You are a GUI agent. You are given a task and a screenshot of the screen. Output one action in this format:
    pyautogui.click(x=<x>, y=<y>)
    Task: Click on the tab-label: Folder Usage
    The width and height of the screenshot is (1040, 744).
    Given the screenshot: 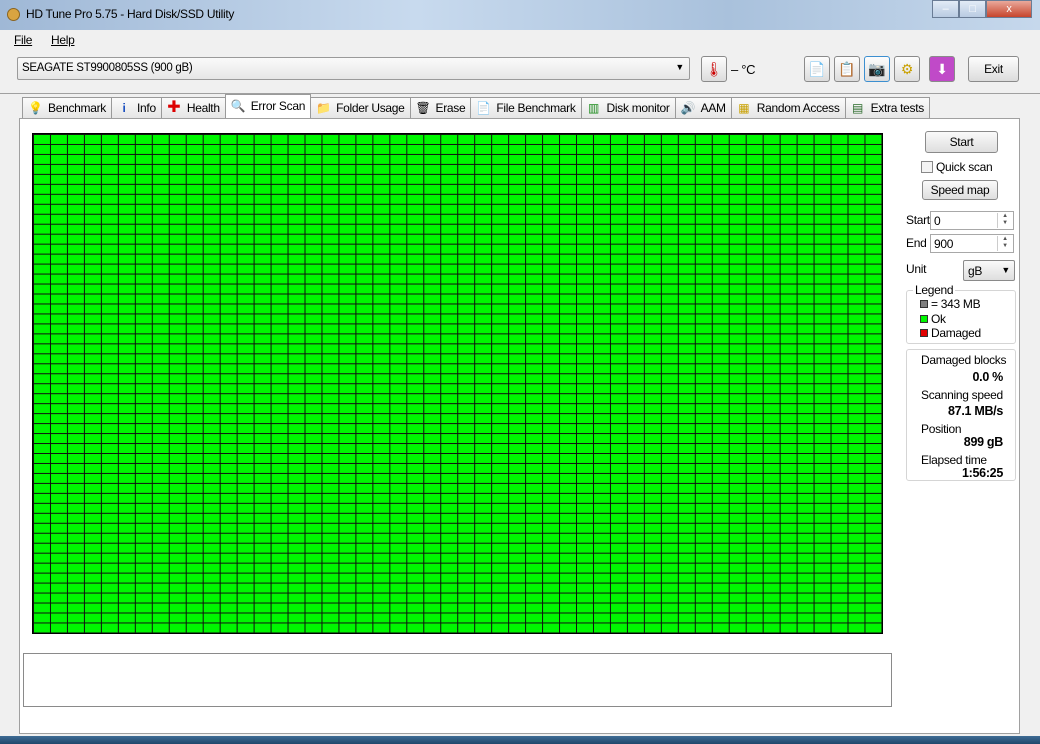 What is the action you would take?
    pyautogui.click(x=370, y=108)
    